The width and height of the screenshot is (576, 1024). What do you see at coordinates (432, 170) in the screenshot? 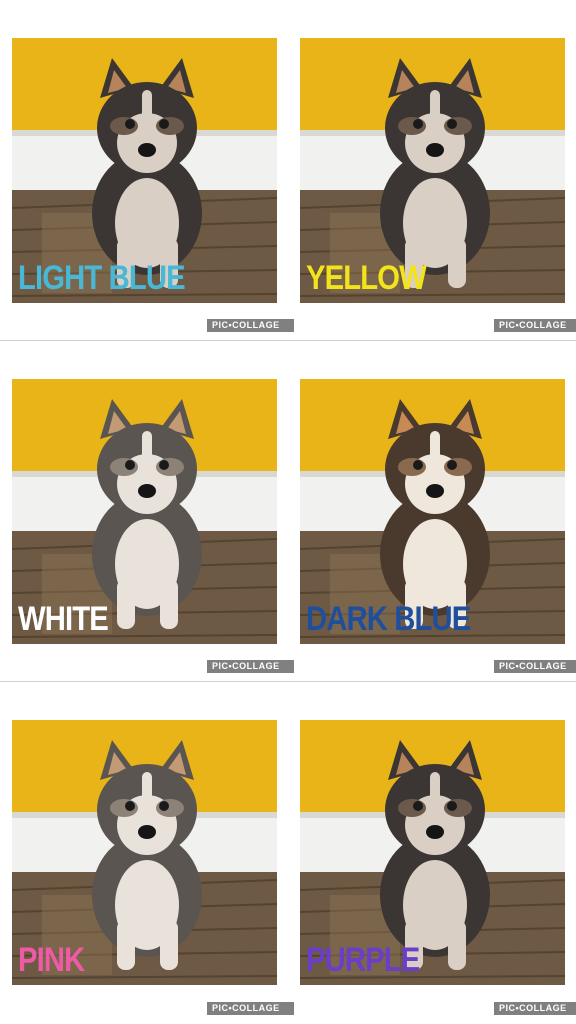
I see `puppy-photo-yellow: YELLOW` at bounding box center [432, 170].